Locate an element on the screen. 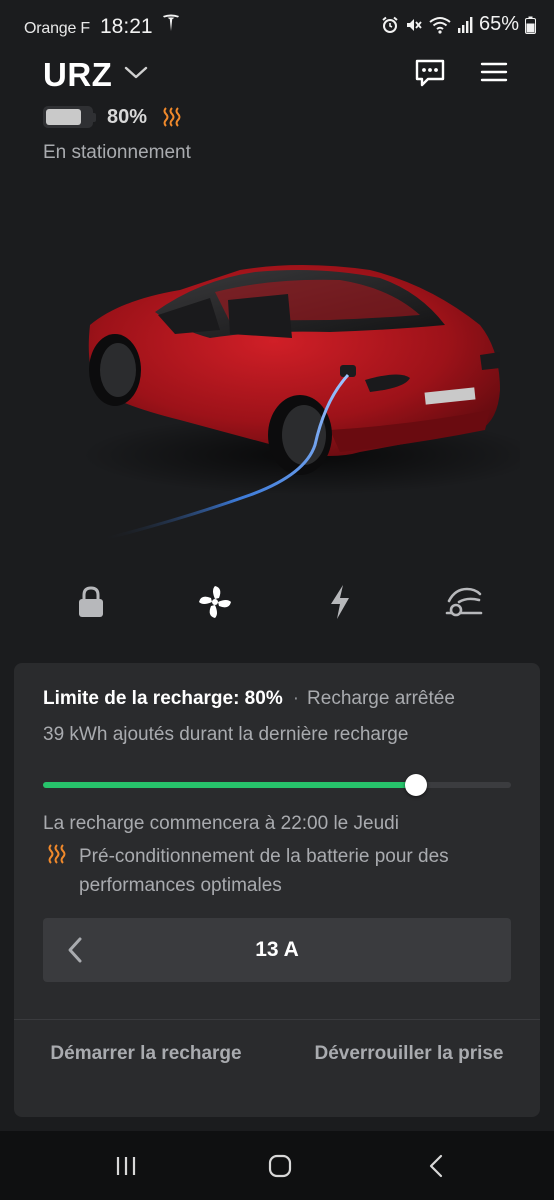 The image size is (554, 1200). status-bar-left: Orange F 18:21 is located at coordinates (102, 26).